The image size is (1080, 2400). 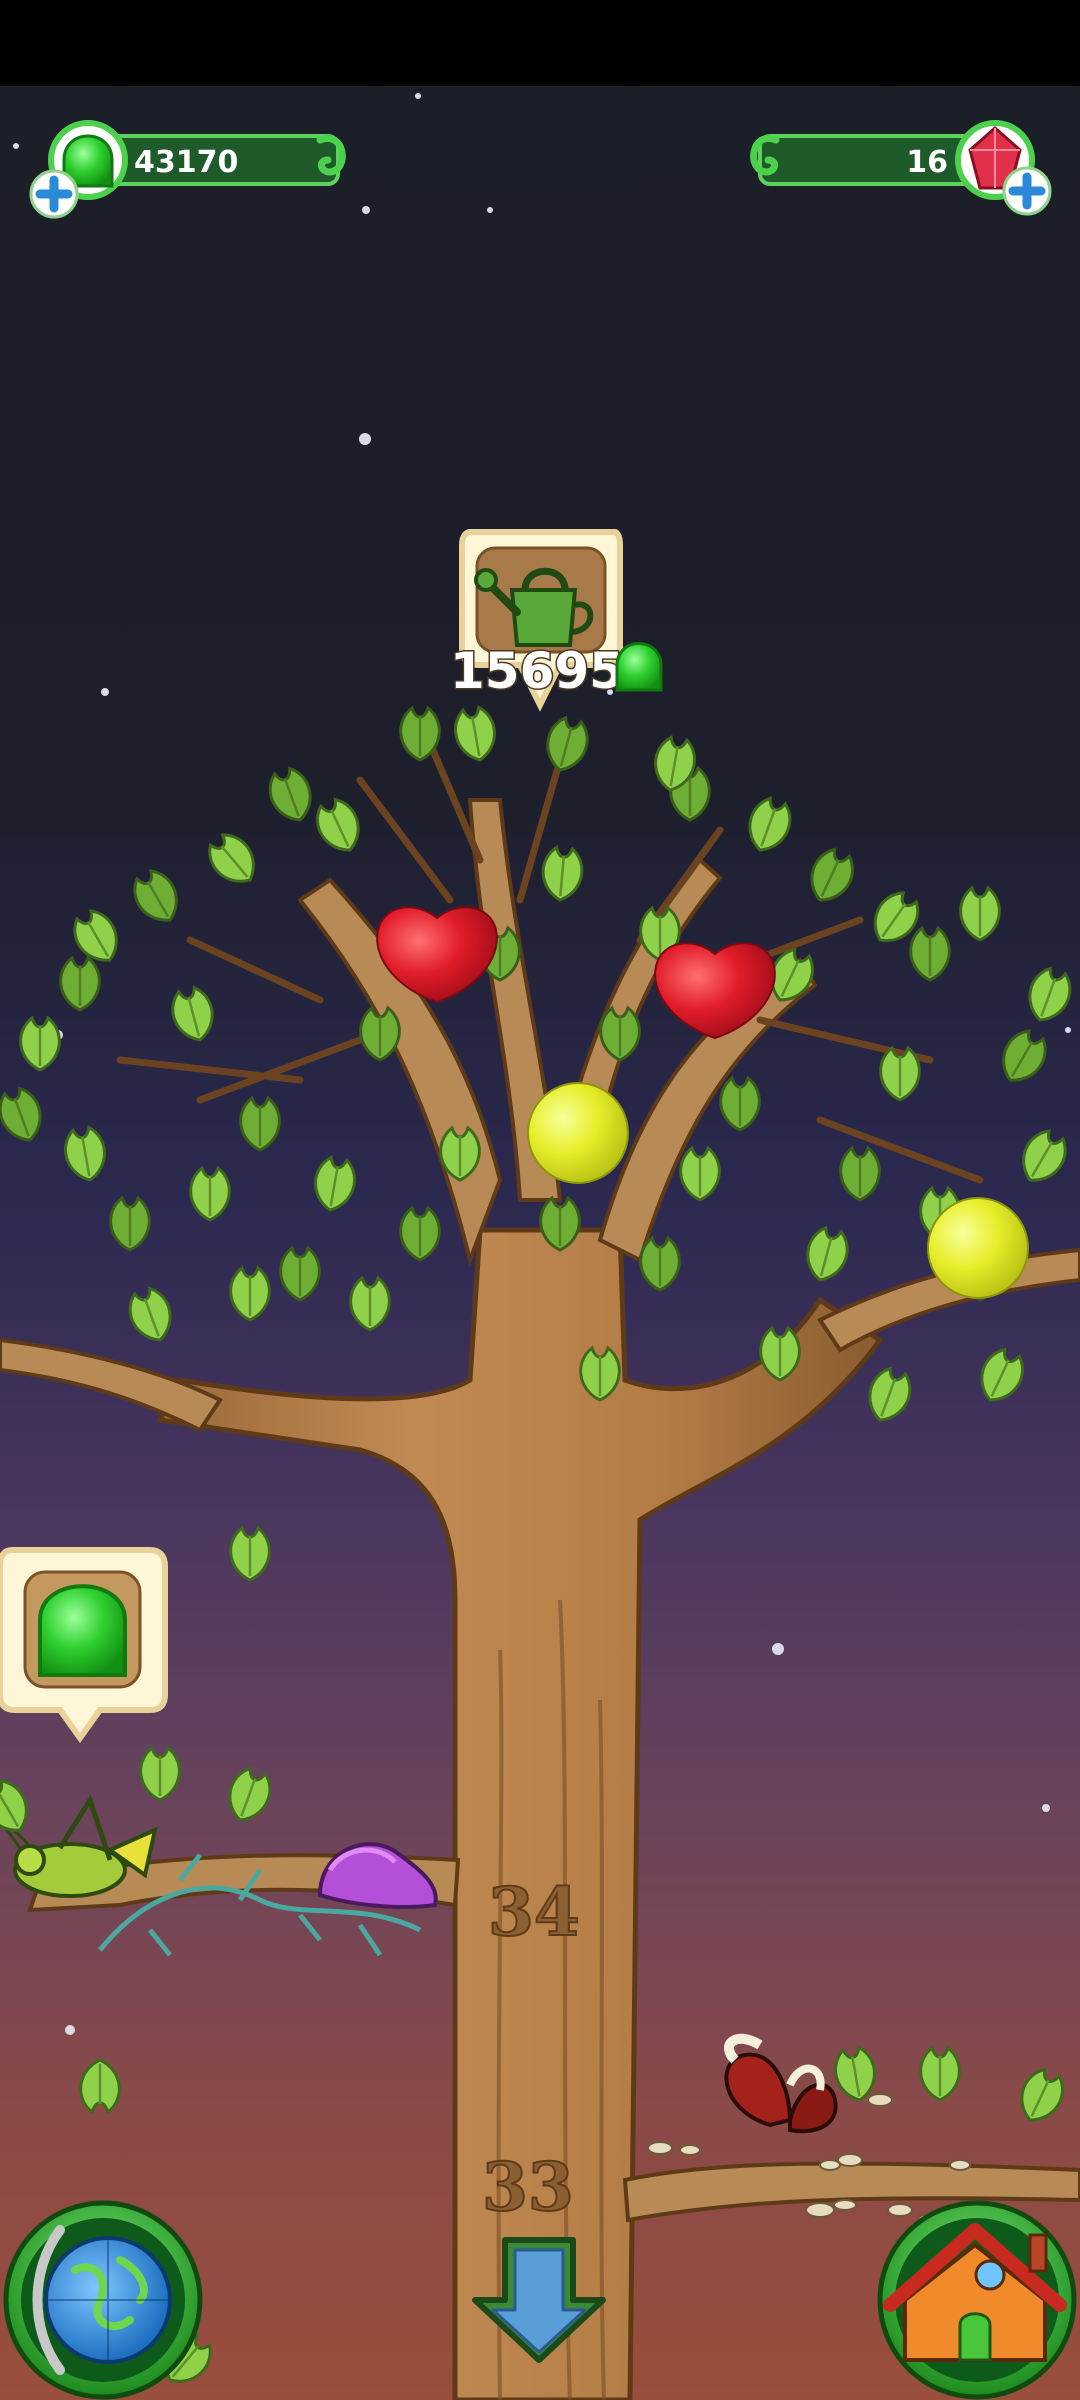 I want to click on gem-count: 16, so click(x=927, y=162).